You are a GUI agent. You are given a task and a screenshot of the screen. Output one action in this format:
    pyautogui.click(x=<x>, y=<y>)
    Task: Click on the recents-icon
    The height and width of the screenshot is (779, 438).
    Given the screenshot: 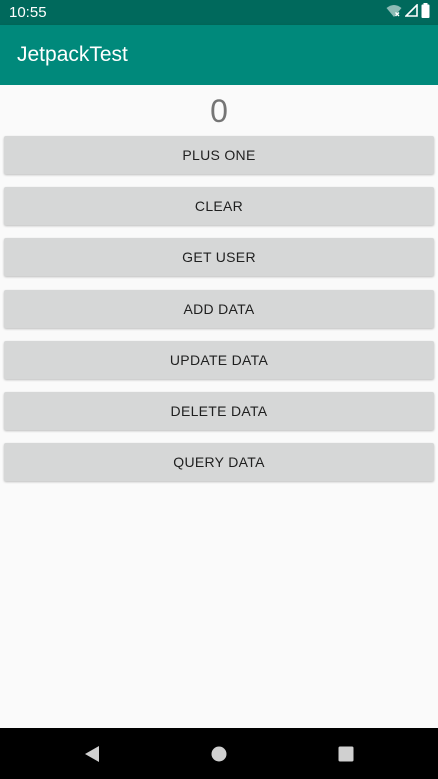 What is the action you would take?
    pyautogui.click(x=346, y=756)
    